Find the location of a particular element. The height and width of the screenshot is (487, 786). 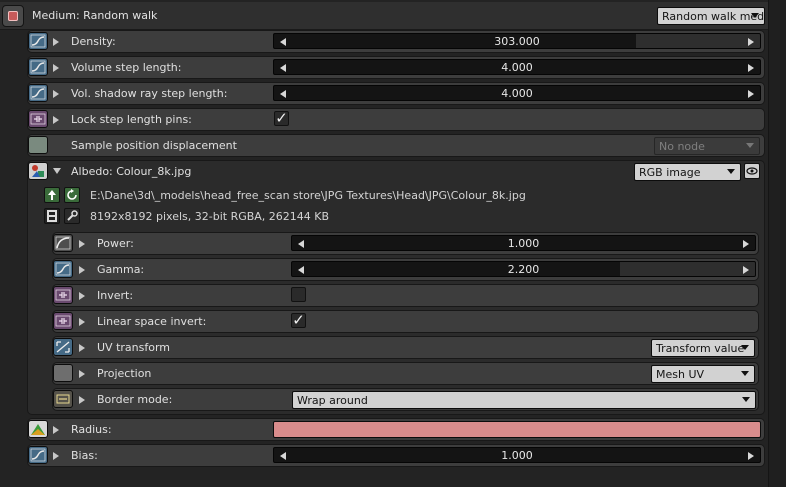

enum-icon is located at coordinates (63, 399).